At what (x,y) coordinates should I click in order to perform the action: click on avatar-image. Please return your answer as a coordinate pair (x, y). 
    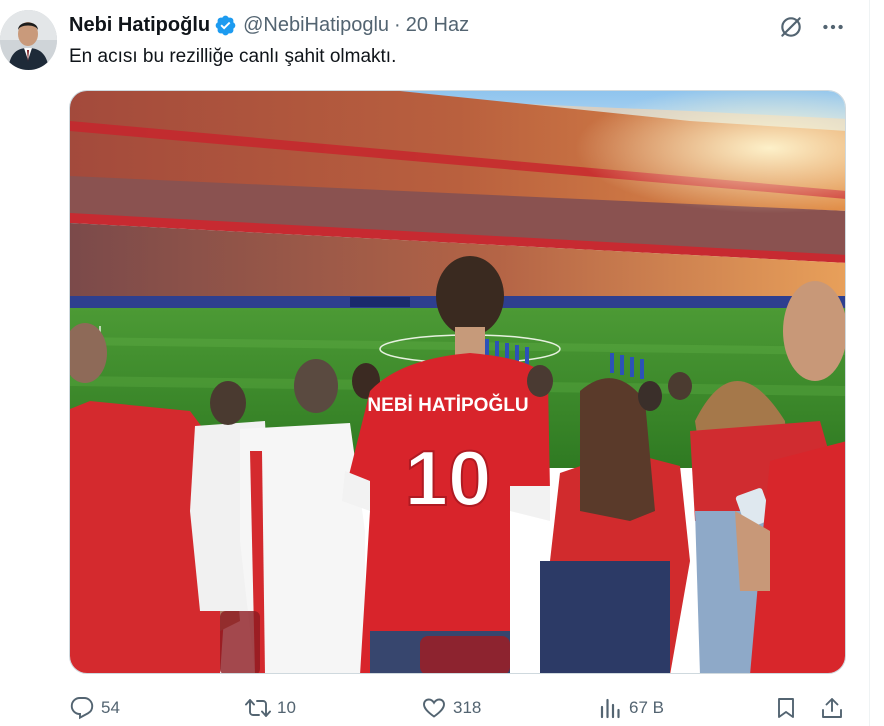
    Looking at the image, I should click on (28, 40).